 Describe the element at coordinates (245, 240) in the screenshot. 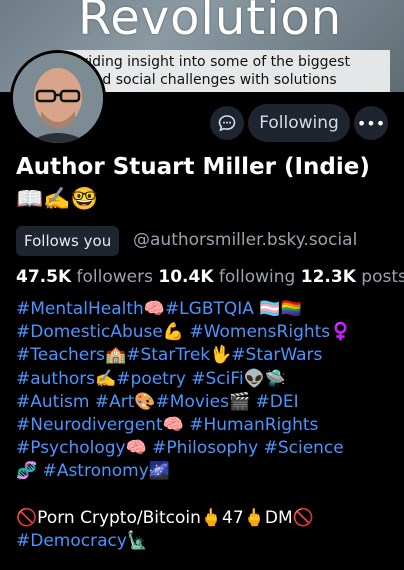

I see `profile-handle: @authorsmiller.bsky.social` at that location.